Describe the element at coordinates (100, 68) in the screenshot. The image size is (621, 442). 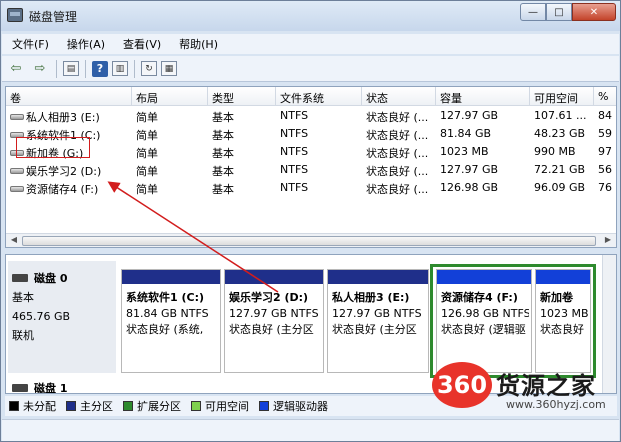
I see `help-icon: ?` at that location.